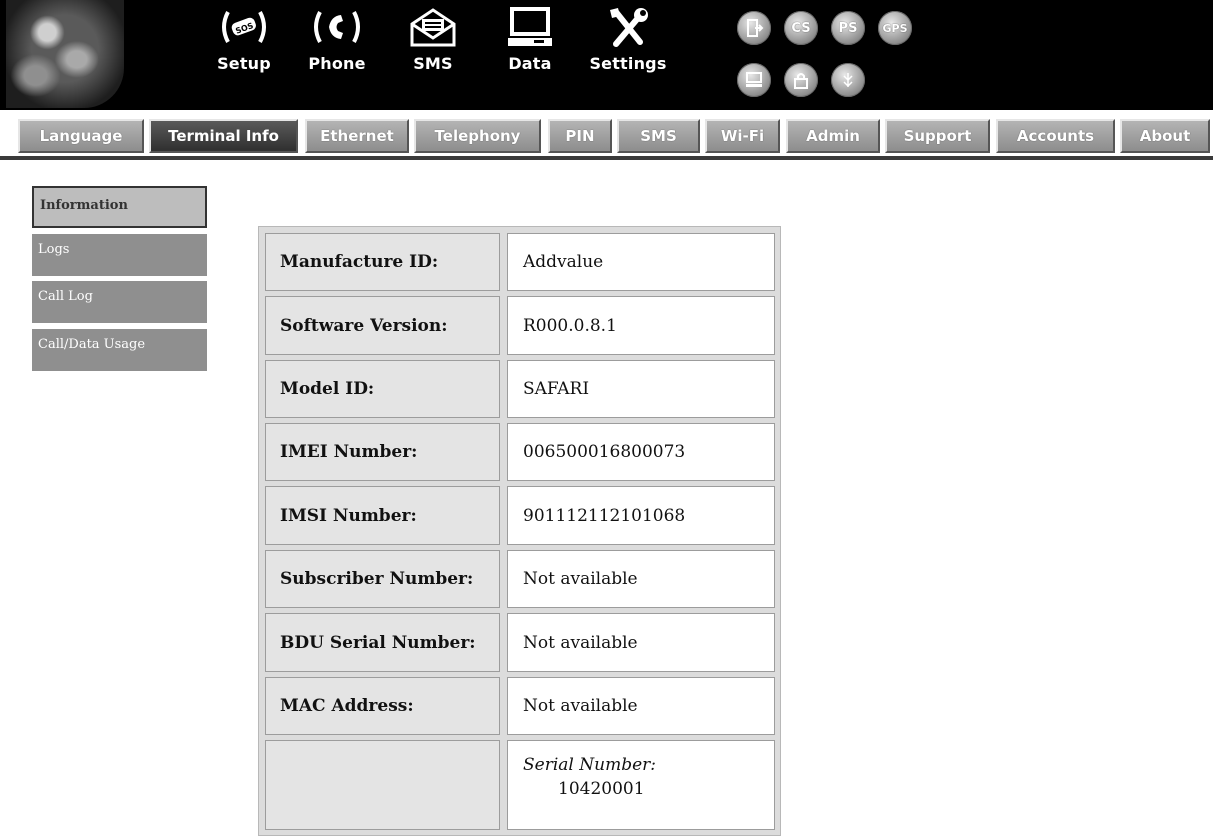  I want to click on row-value-manufacture-id: Addvalue, so click(641, 262).